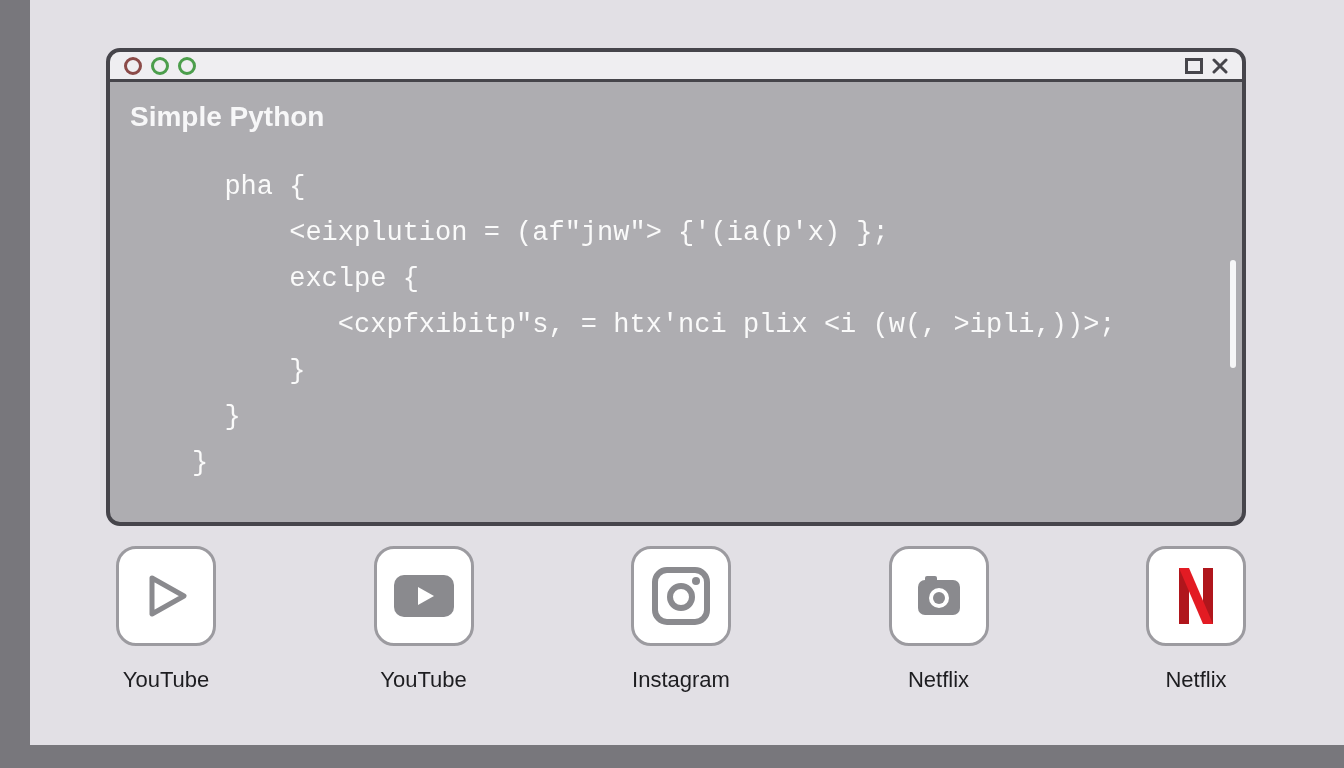  What do you see at coordinates (1220, 65) in the screenshot?
I see `close-icon` at bounding box center [1220, 65].